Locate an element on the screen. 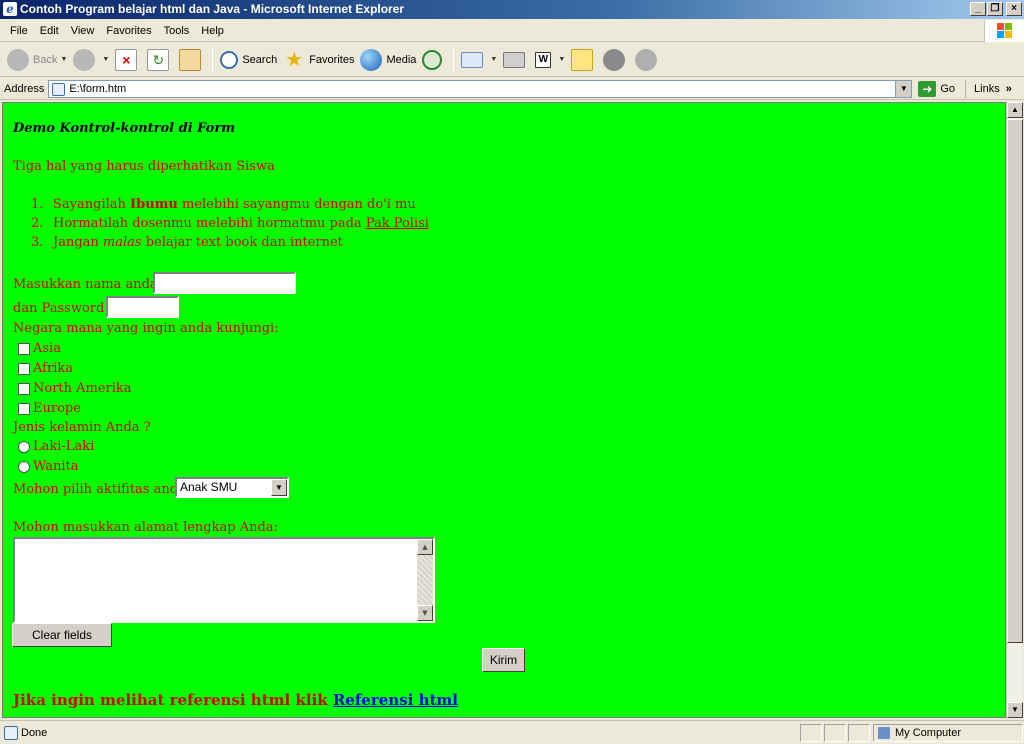 The image size is (1024, 744). history-clock-icon is located at coordinates (432, 59).